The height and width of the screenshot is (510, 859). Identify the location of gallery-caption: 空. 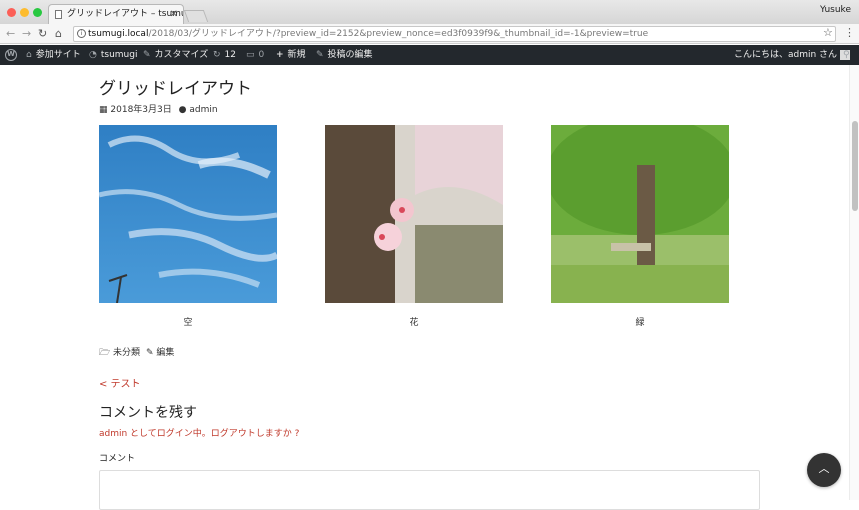
(188, 323).